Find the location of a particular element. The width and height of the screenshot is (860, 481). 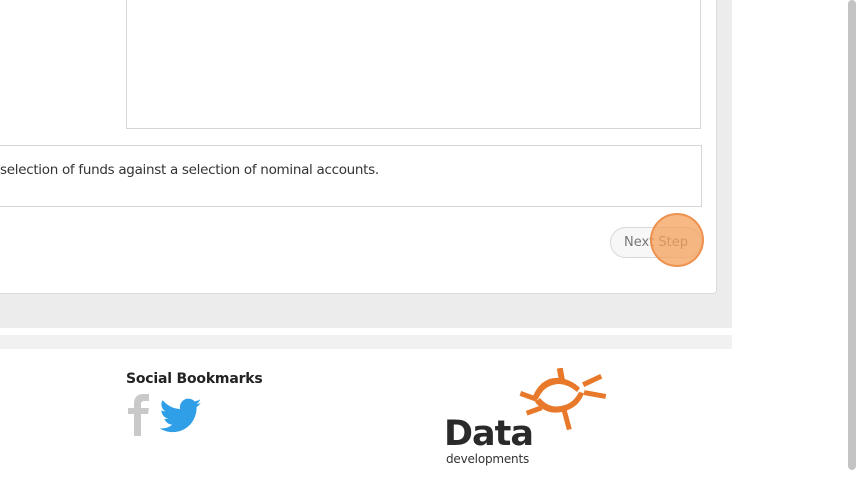

logo-subtitle: developments is located at coordinates (488, 459).